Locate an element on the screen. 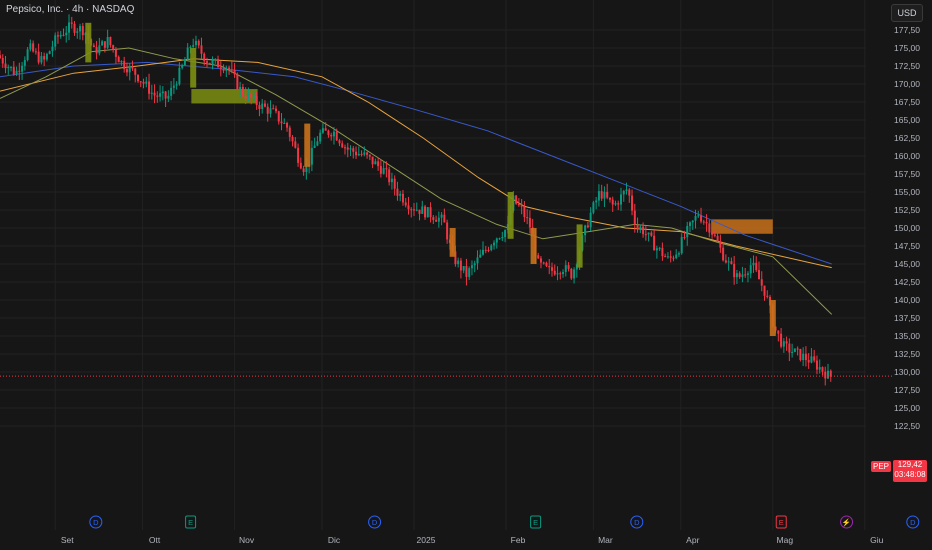  time-tick-label: Nov is located at coordinates (247, 540).